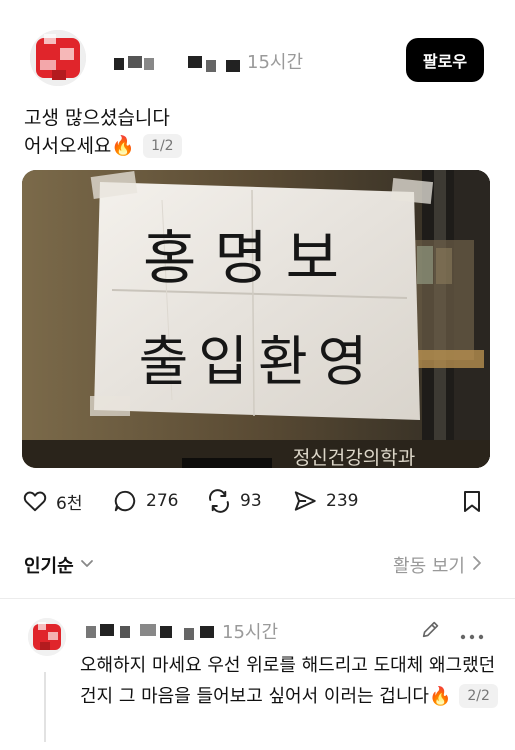 The width and height of the screenshot is (515, 750). What do you see at coordinates (45, 707) in the screenshot?
I see `thread-line` at bounding box center [45, 707].